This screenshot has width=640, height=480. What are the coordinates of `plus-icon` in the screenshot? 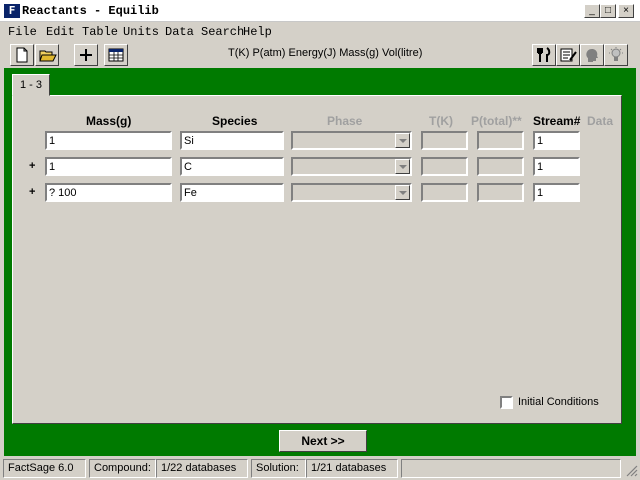 It's located at (86, 55).